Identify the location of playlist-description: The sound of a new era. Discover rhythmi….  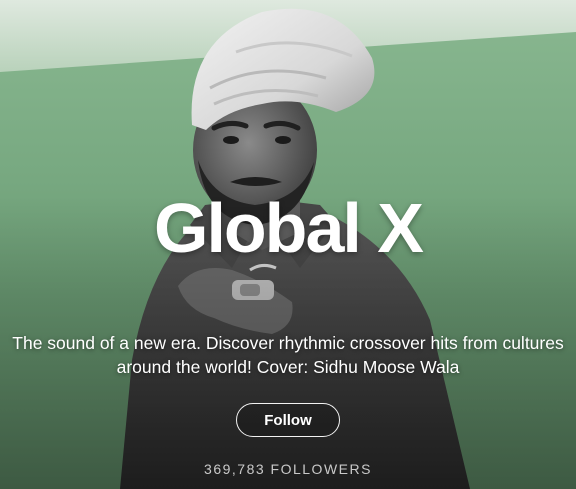
(288, 355).